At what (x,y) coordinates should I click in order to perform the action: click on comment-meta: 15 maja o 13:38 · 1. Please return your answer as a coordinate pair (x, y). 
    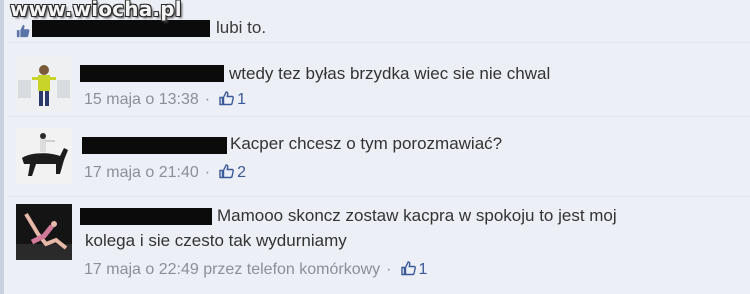
    Looking at the image, I should click on (165, 99).